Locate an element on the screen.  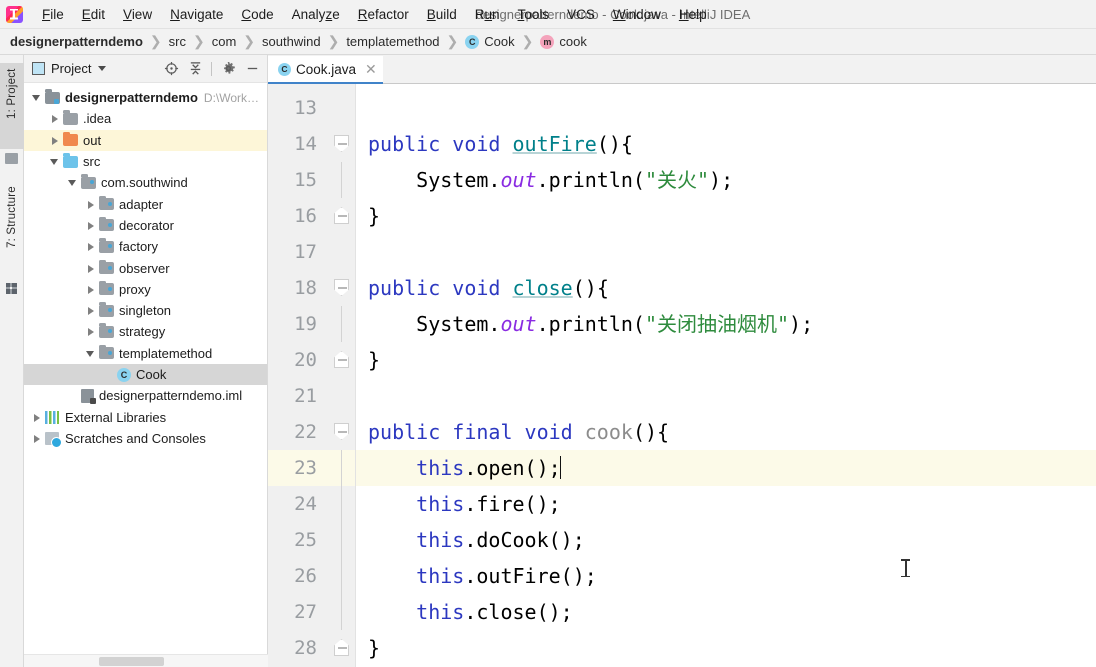
tree-node-label: com.southwind is located at coordinates (144, 183).